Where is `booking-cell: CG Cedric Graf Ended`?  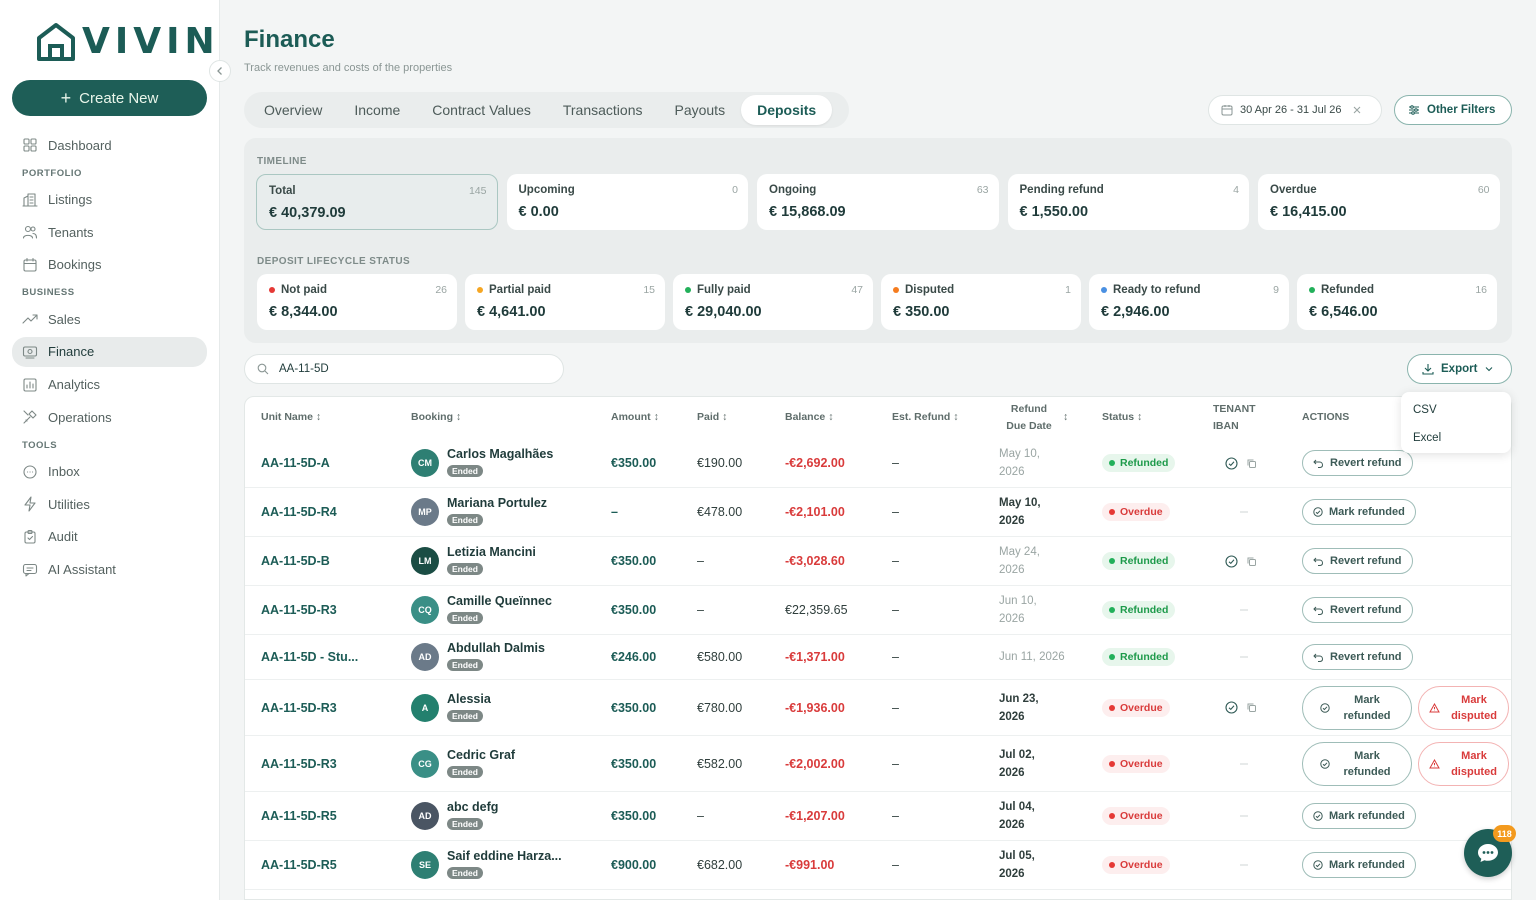 booking-cell: CG Cedric Graf Ended is located at coordinates (463, 763).